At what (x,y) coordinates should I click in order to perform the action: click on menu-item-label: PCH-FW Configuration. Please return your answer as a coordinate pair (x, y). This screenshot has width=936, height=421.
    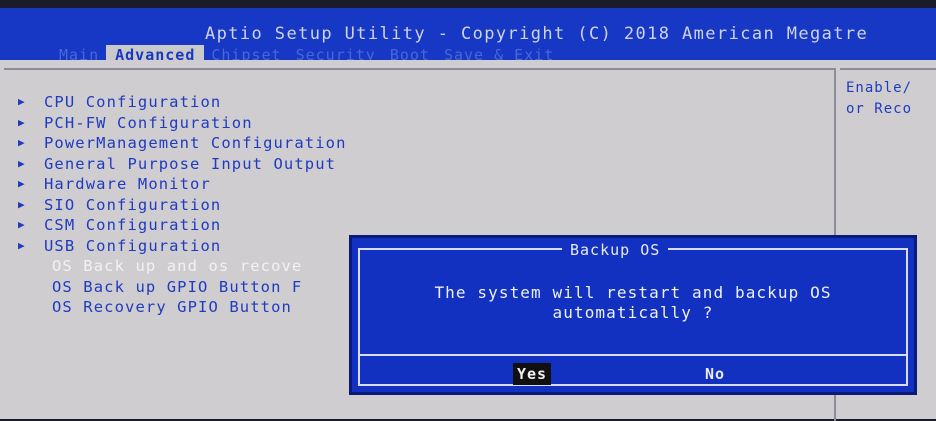
    Looking at the image, I should click on (148, 122).